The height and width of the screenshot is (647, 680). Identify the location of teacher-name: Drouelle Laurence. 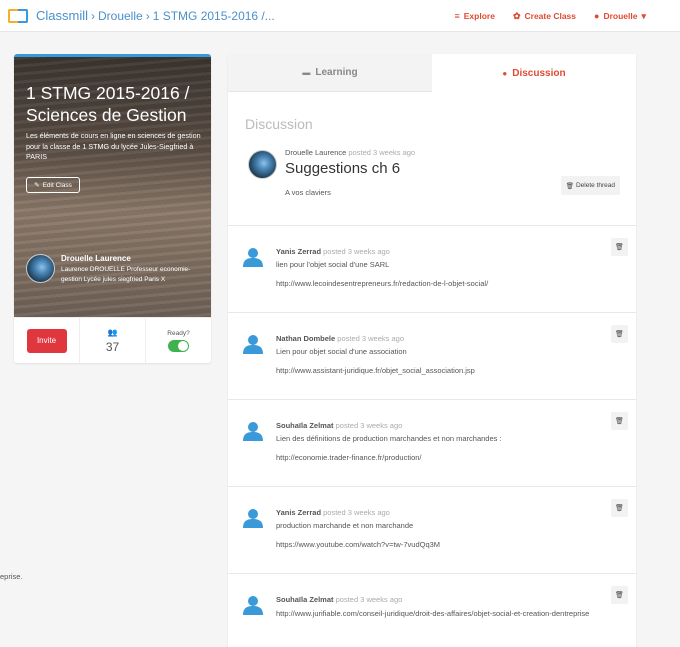
(131, 258).